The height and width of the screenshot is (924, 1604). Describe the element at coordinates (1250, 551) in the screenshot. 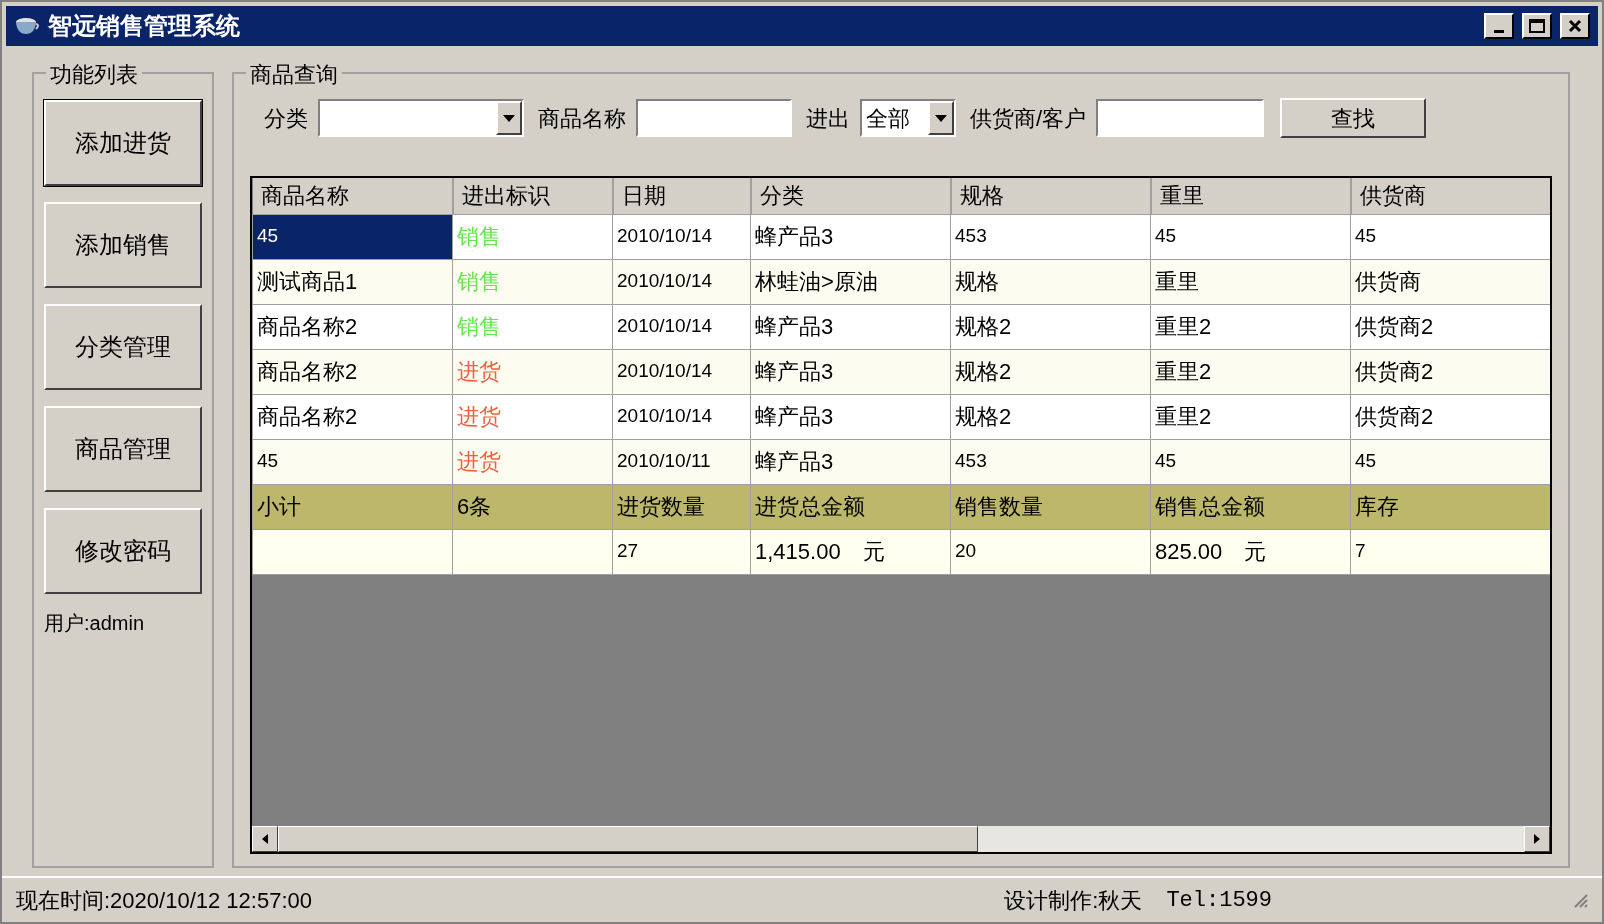

I see `table-cell: 825.00 元` at that location.